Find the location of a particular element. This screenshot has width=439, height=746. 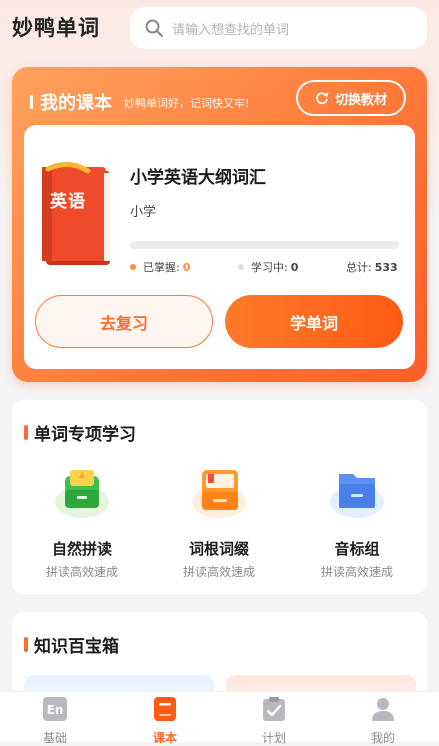

textbook-icon is located at coordinates (165, 709).